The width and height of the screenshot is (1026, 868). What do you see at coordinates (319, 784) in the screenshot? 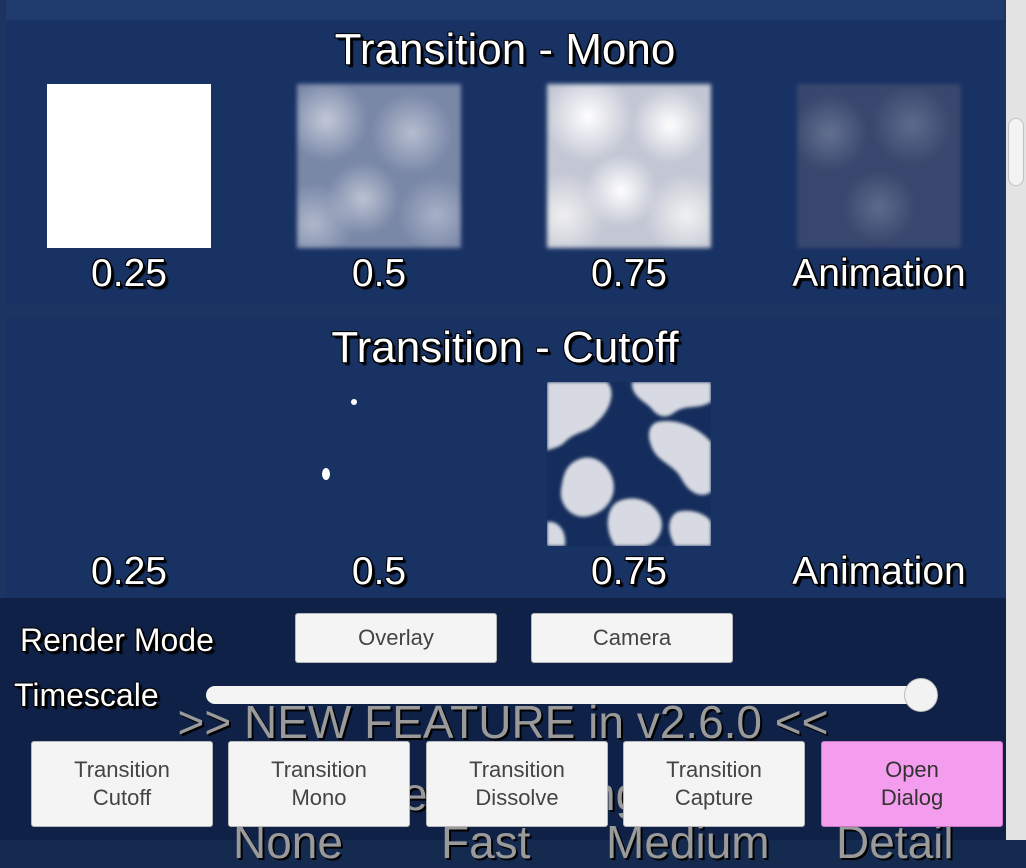
I see `transition-mono-button: Transition Mono` at bounding box center [319, 784].